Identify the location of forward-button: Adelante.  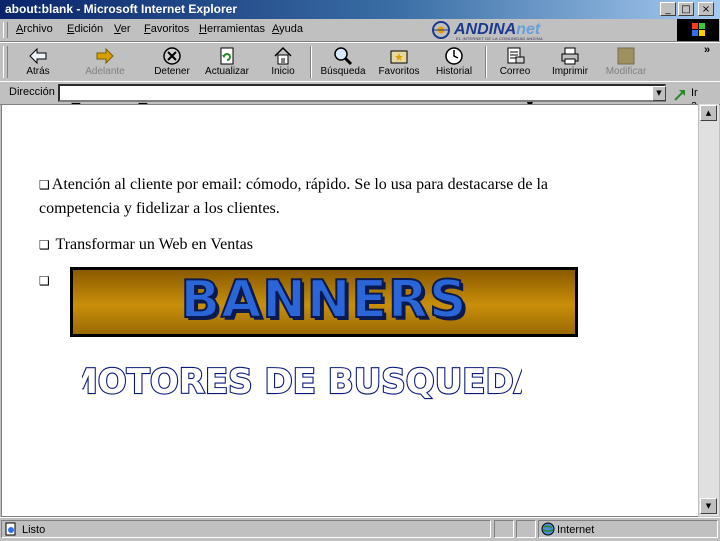
(105, 62).